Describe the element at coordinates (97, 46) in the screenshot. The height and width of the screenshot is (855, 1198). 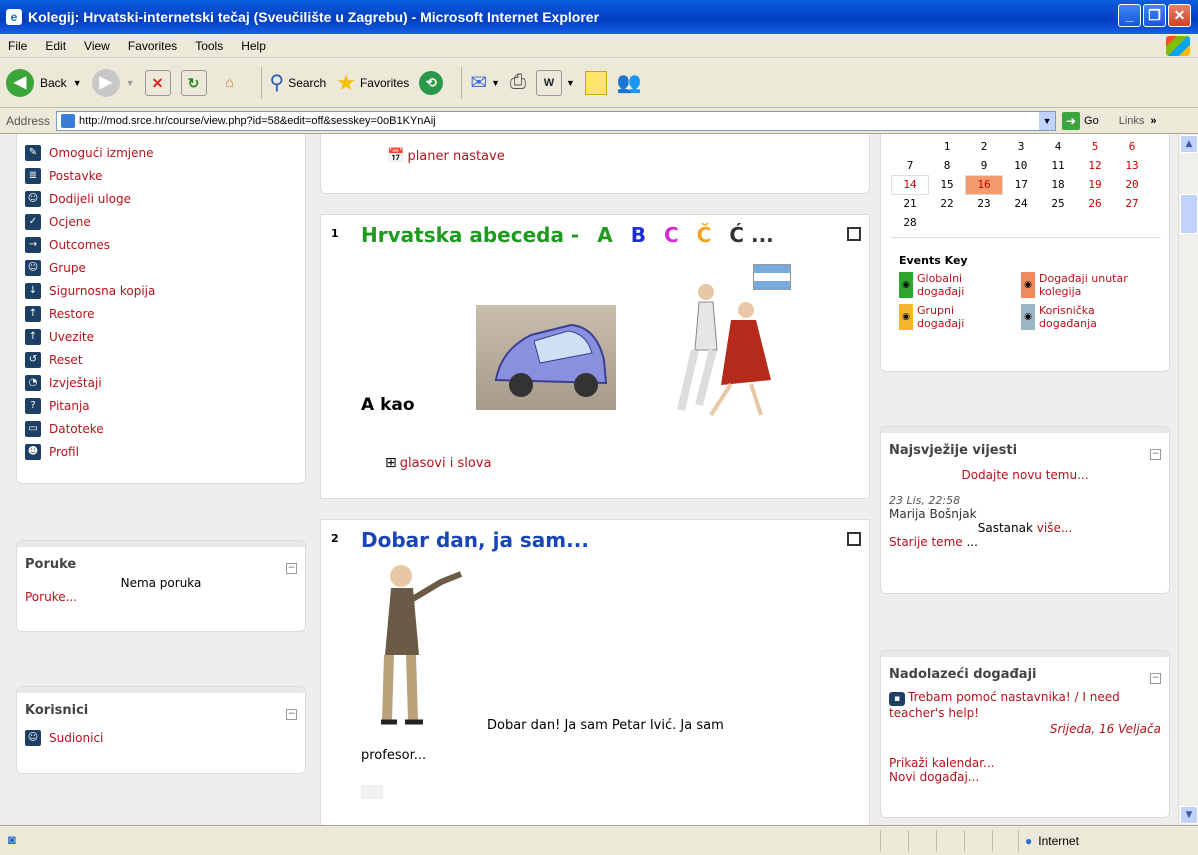
I see `menu-view: View` at that location.